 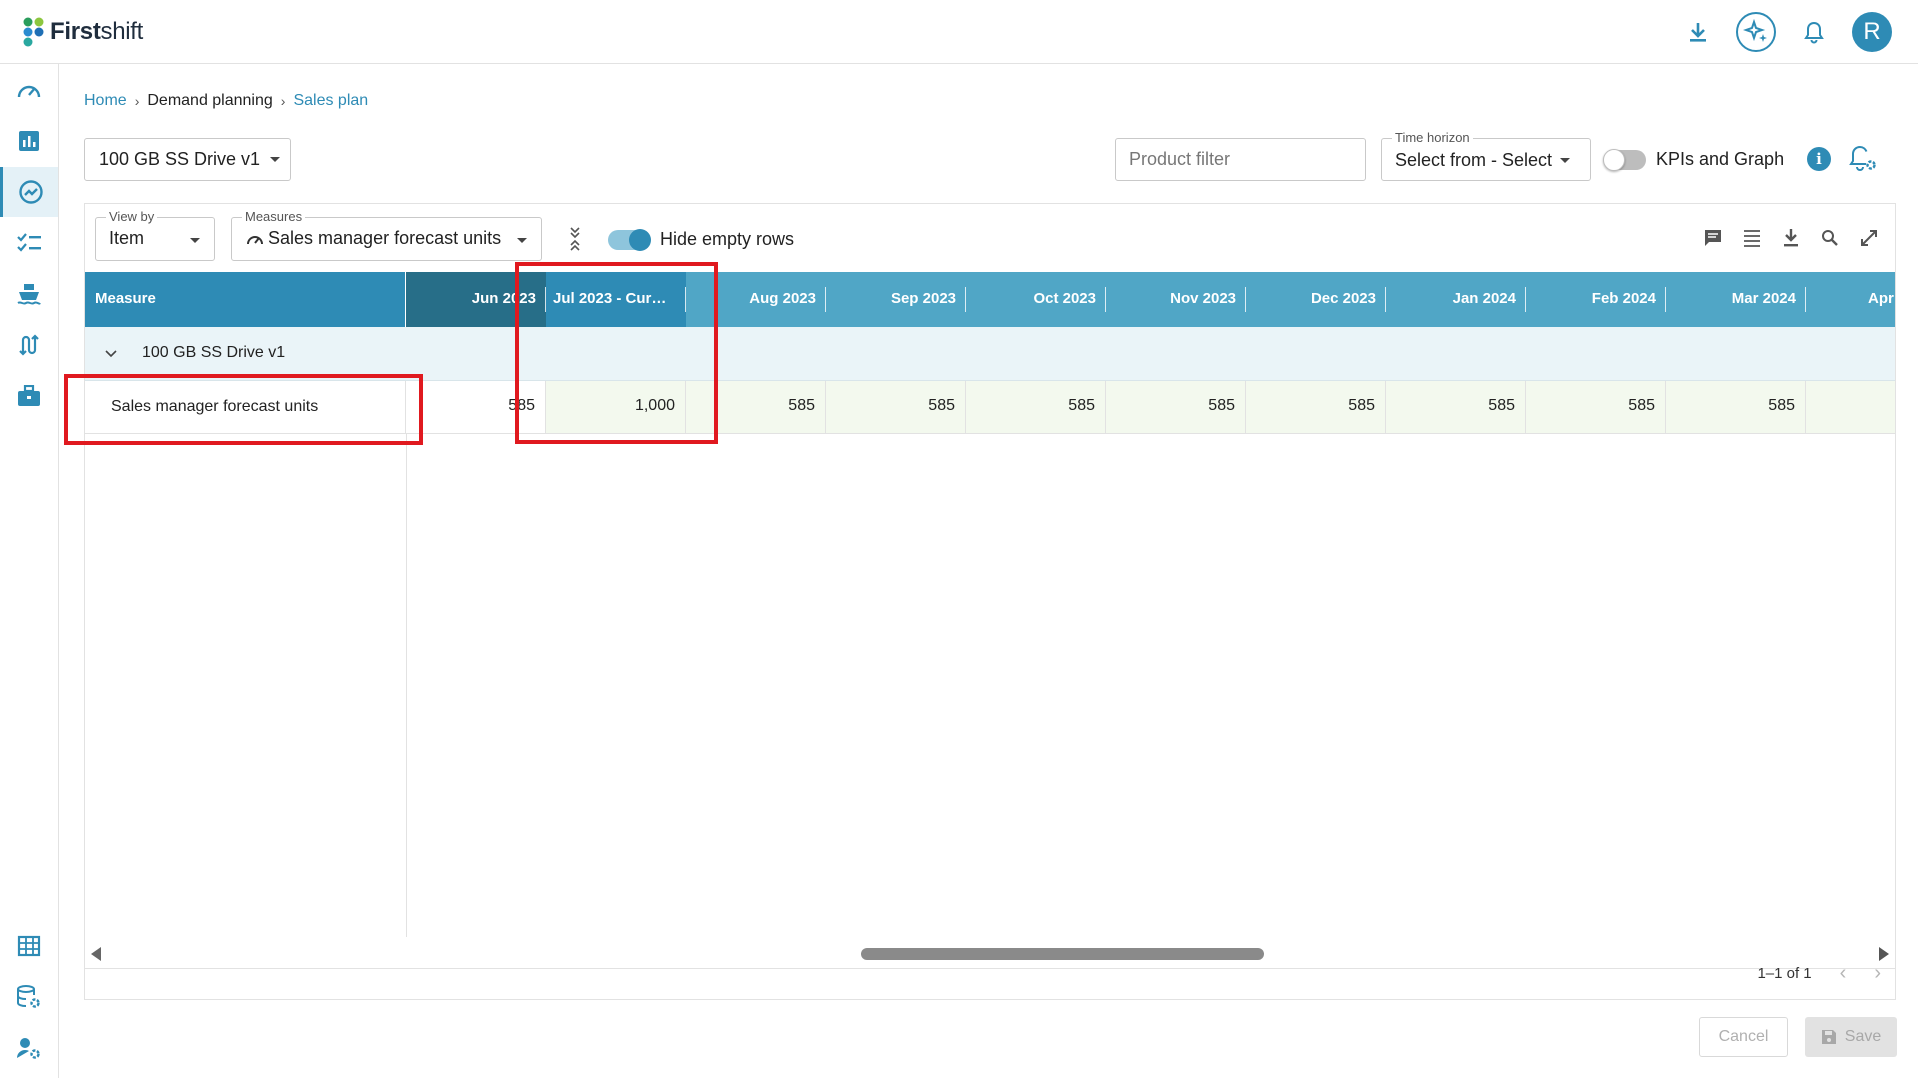 What do you see at coordinates (1863, 161) in the screenshot?
I see `alert-settings-icon` at bounding box center [1863, 161].